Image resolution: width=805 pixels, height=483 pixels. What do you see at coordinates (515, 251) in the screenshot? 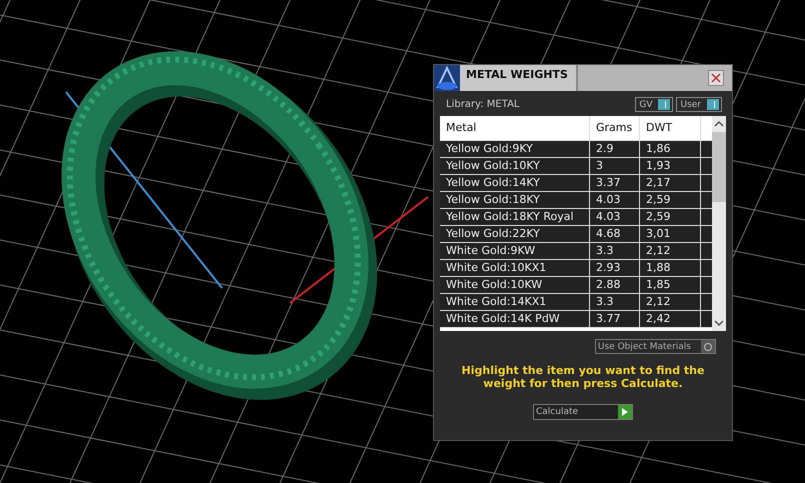
I see `table-cell: White Gold:9KW` at bounding box center [515, 251].